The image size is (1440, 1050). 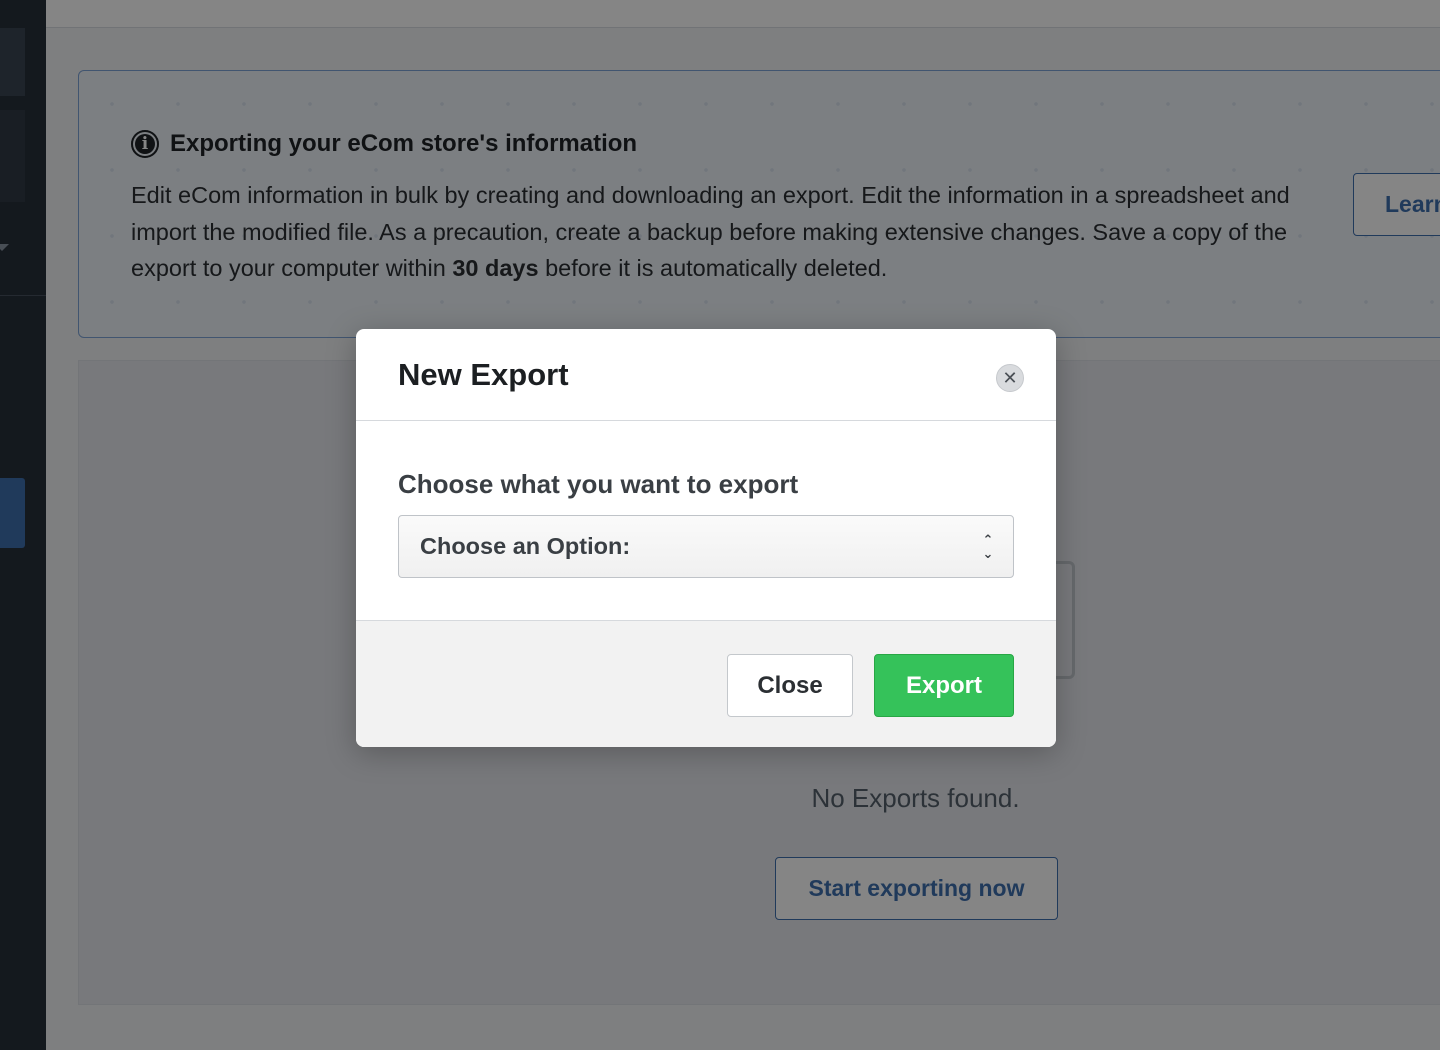 I want to click on export-type-label: Choose what you want to export, so click(x=598, y=484).